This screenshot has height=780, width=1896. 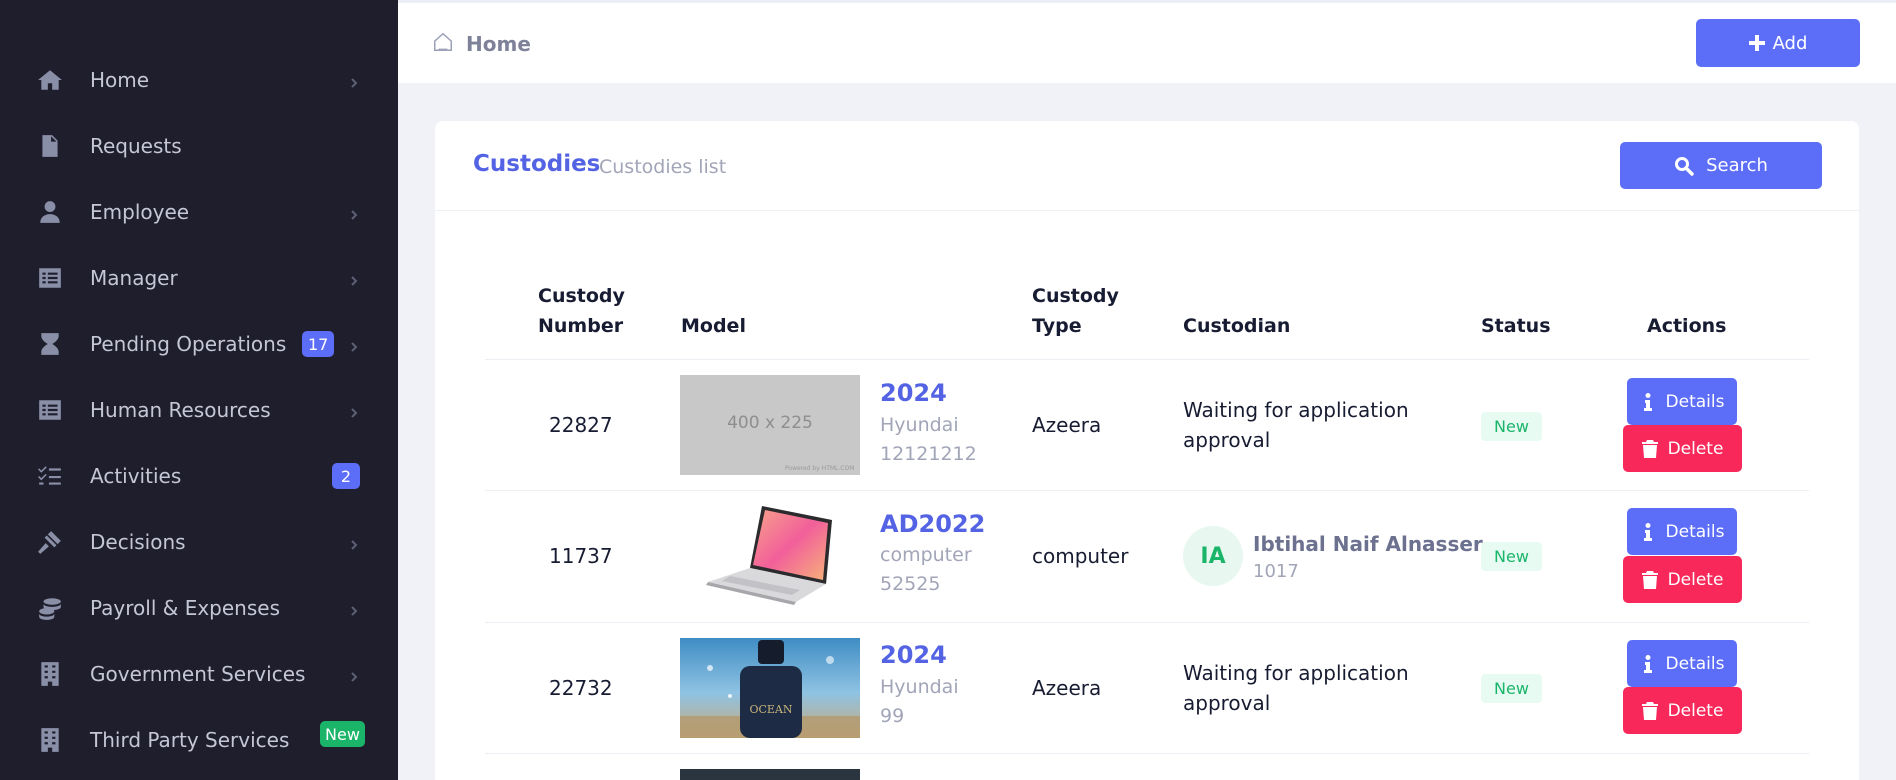 I want to click on add-button: Add, so click(x=1778, y=43).